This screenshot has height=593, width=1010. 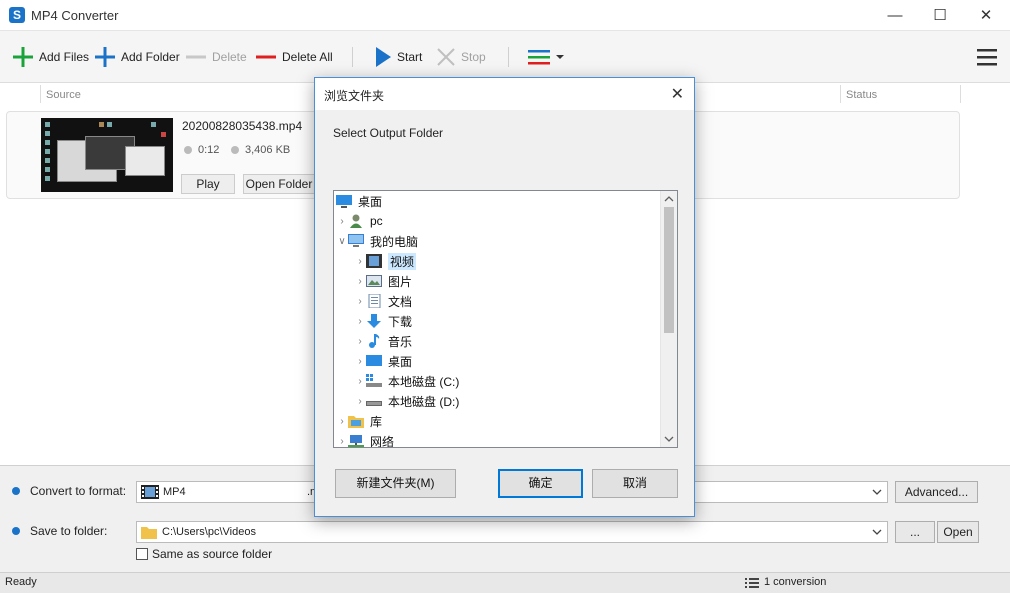 What do you see at coordinates (64, 57) in the screenshot?
I see `add-files-label: Add Files` at bounding box center [64, 57].